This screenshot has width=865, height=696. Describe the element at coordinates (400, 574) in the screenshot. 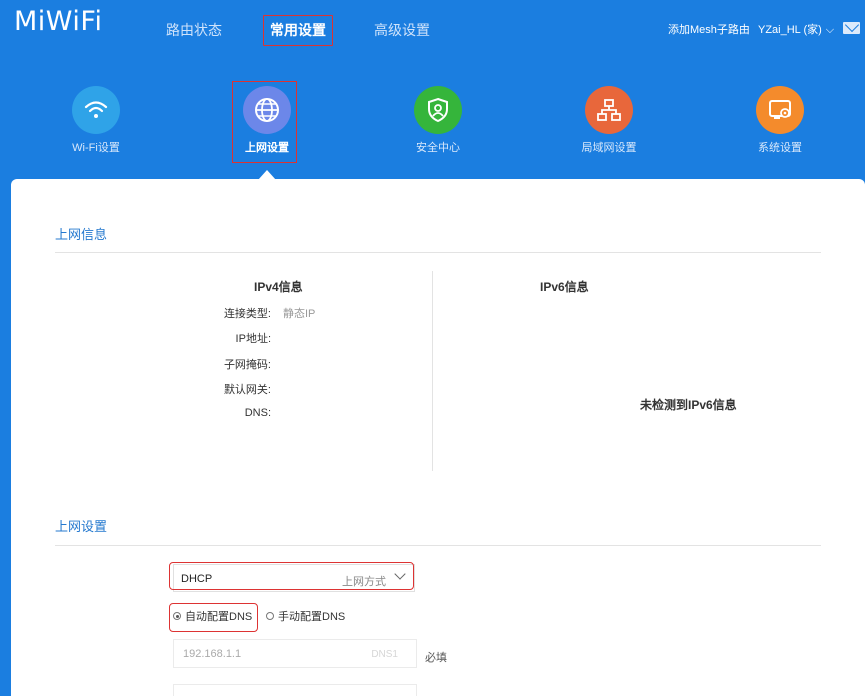

I see `chevron-down-icon` at that location.